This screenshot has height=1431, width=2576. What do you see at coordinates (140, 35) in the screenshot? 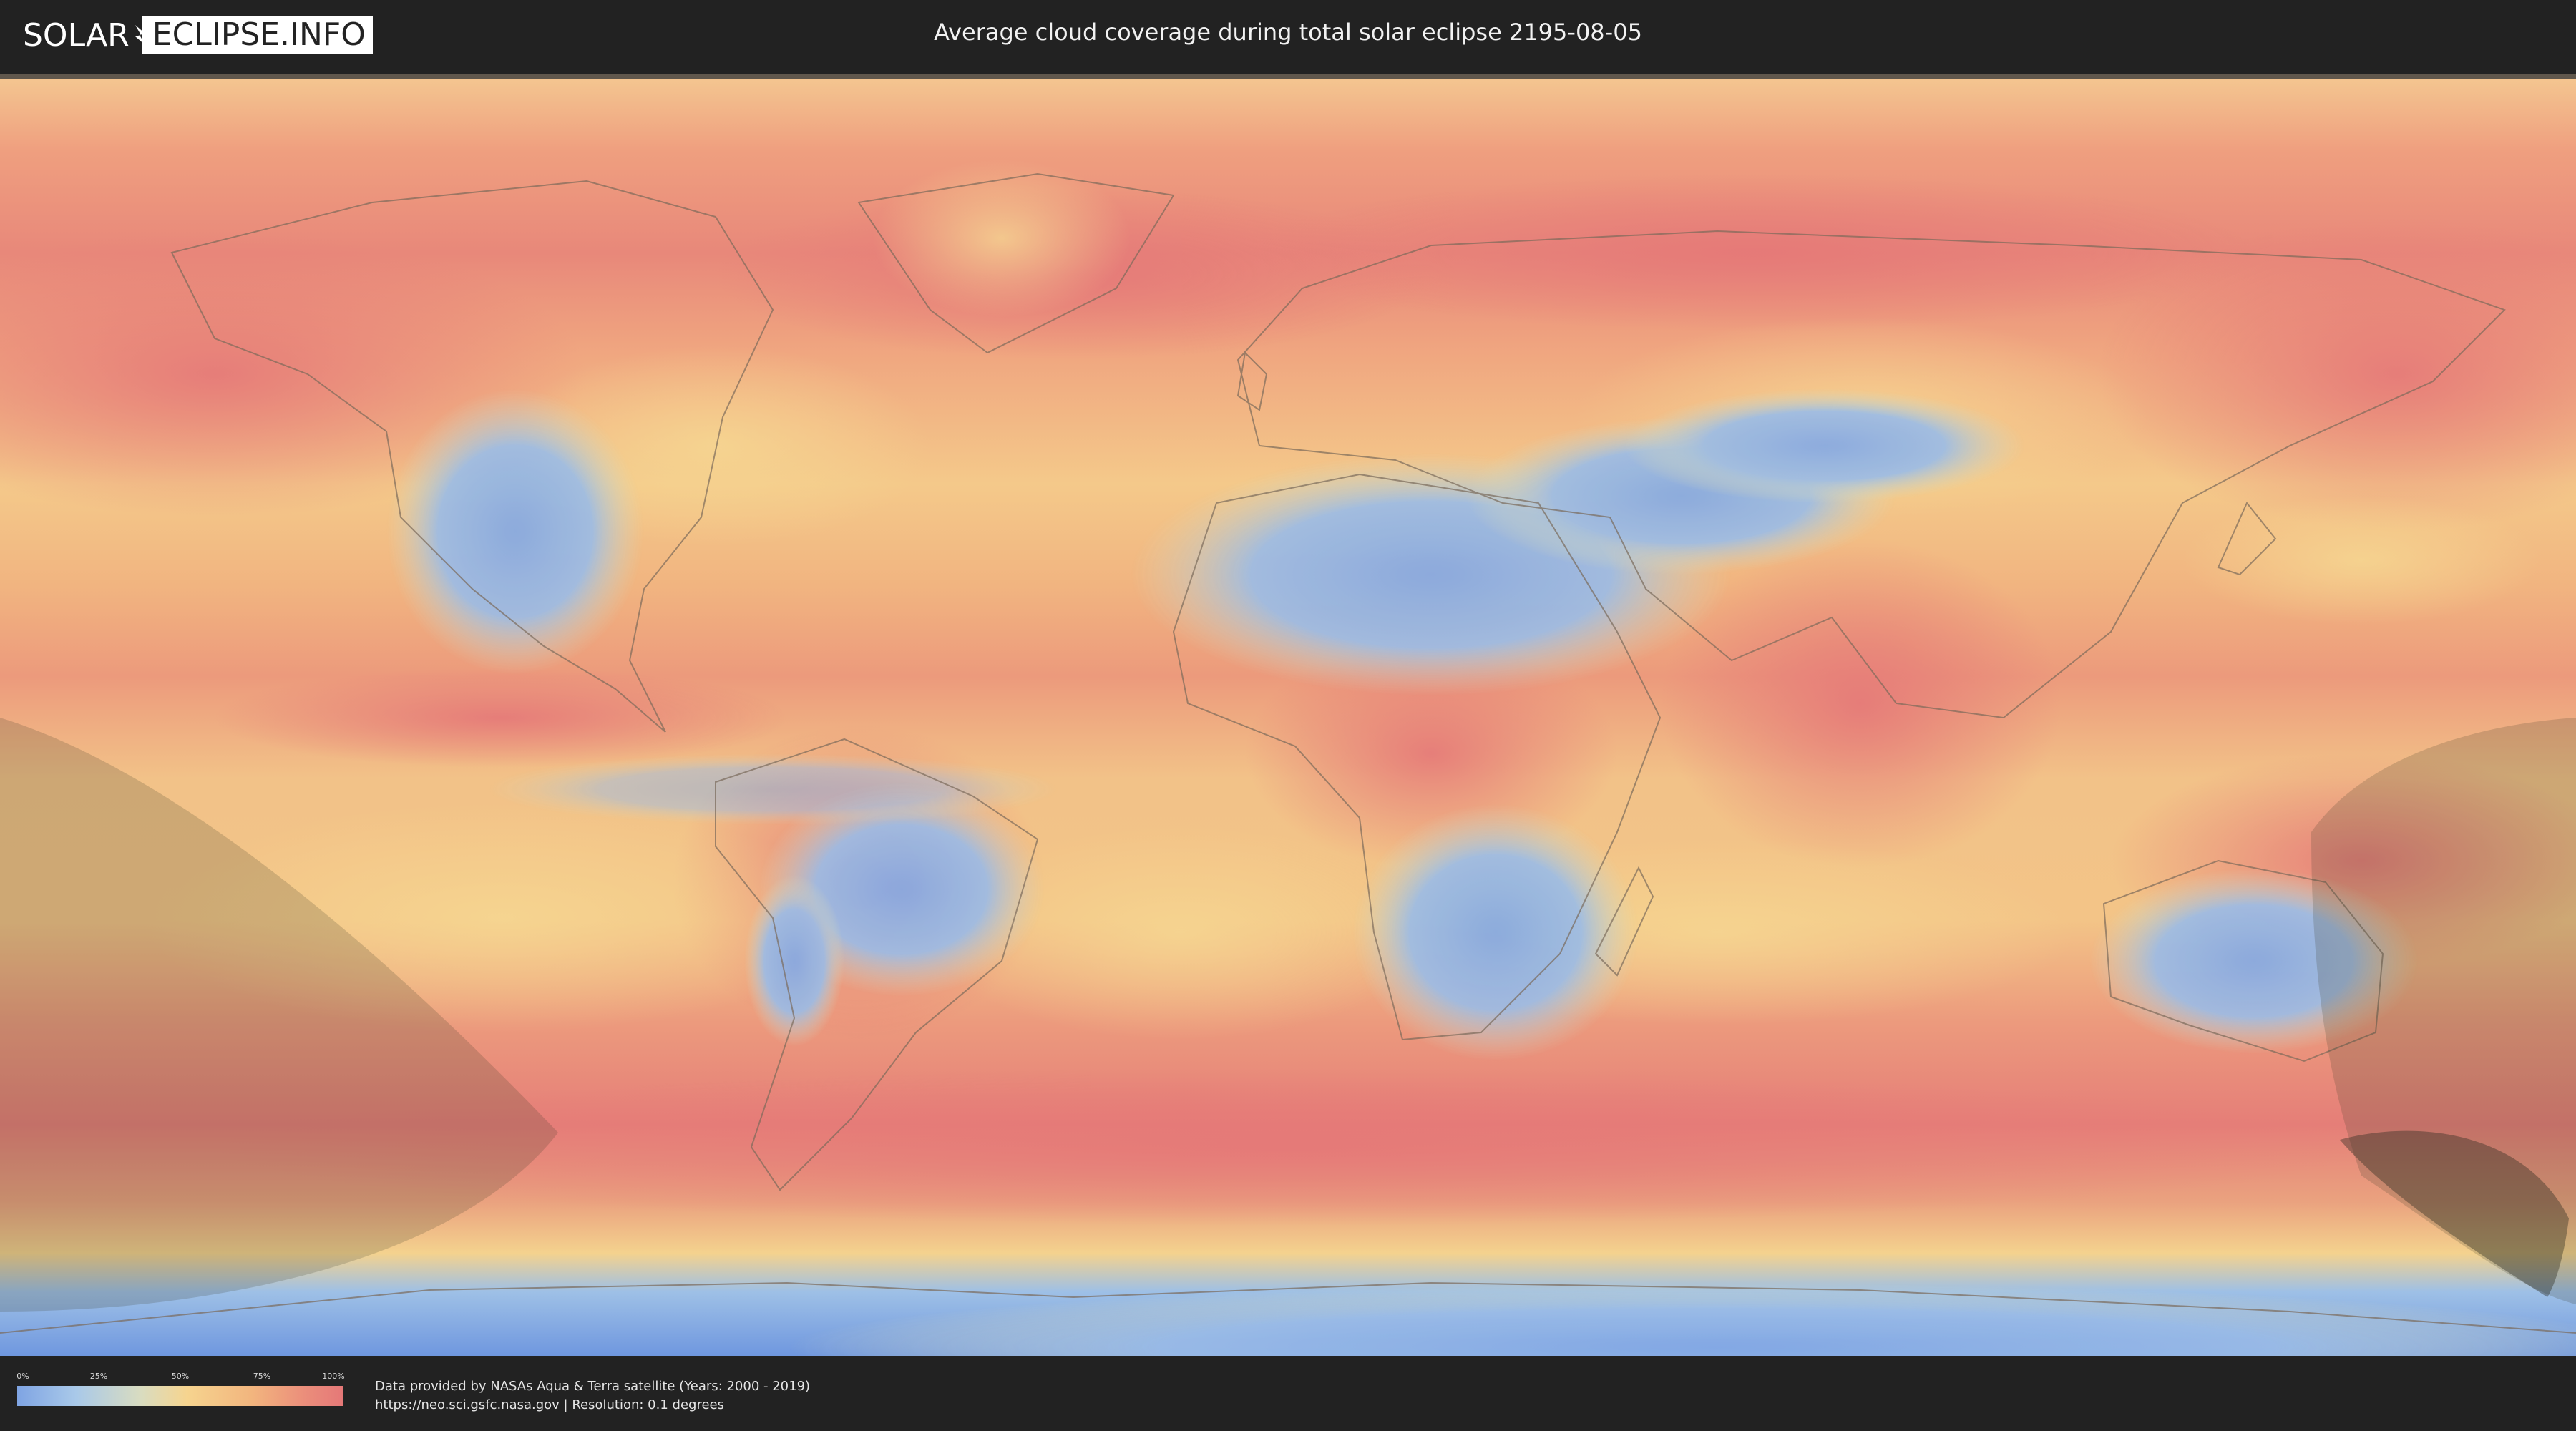
I see `logo-eclipse-icon` at bounding box center [140, 35].